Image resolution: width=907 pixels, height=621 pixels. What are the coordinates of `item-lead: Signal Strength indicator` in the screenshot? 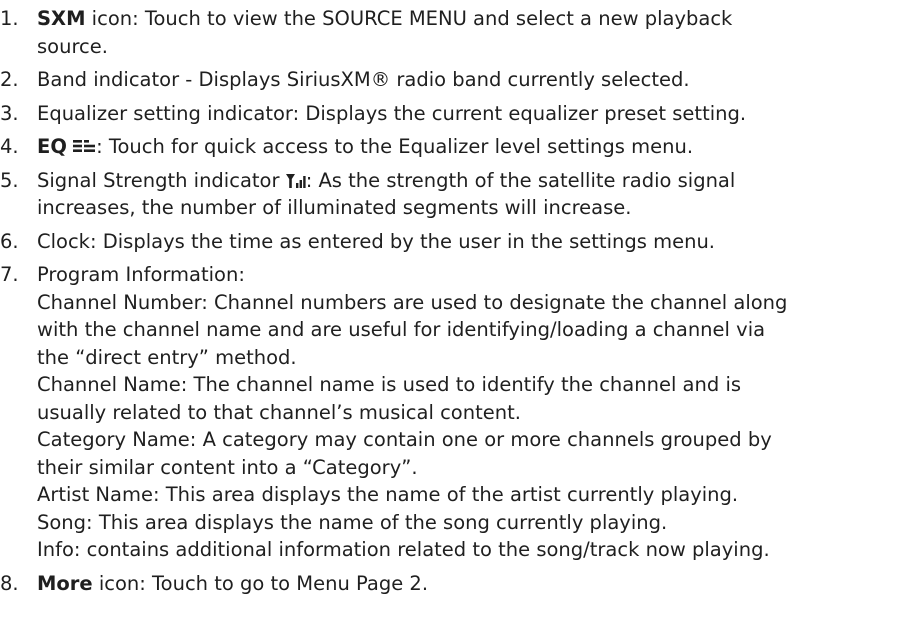 It's located at (158, 180).